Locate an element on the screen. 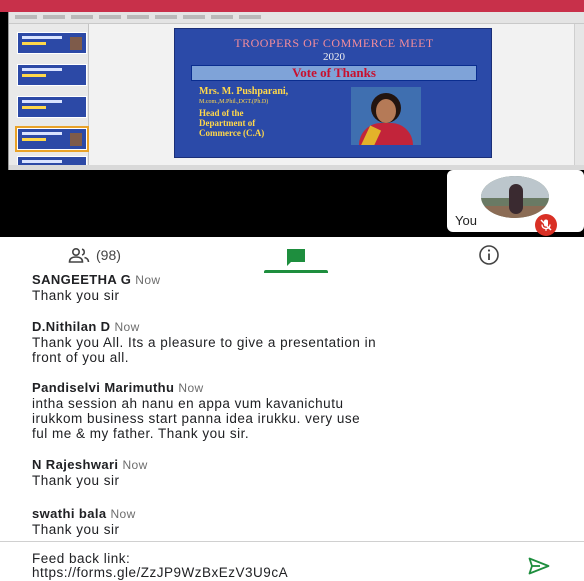 This screenshot has height=581, width=584. slide-banner: Vote of Thanks is located at coordinates (334, 73).